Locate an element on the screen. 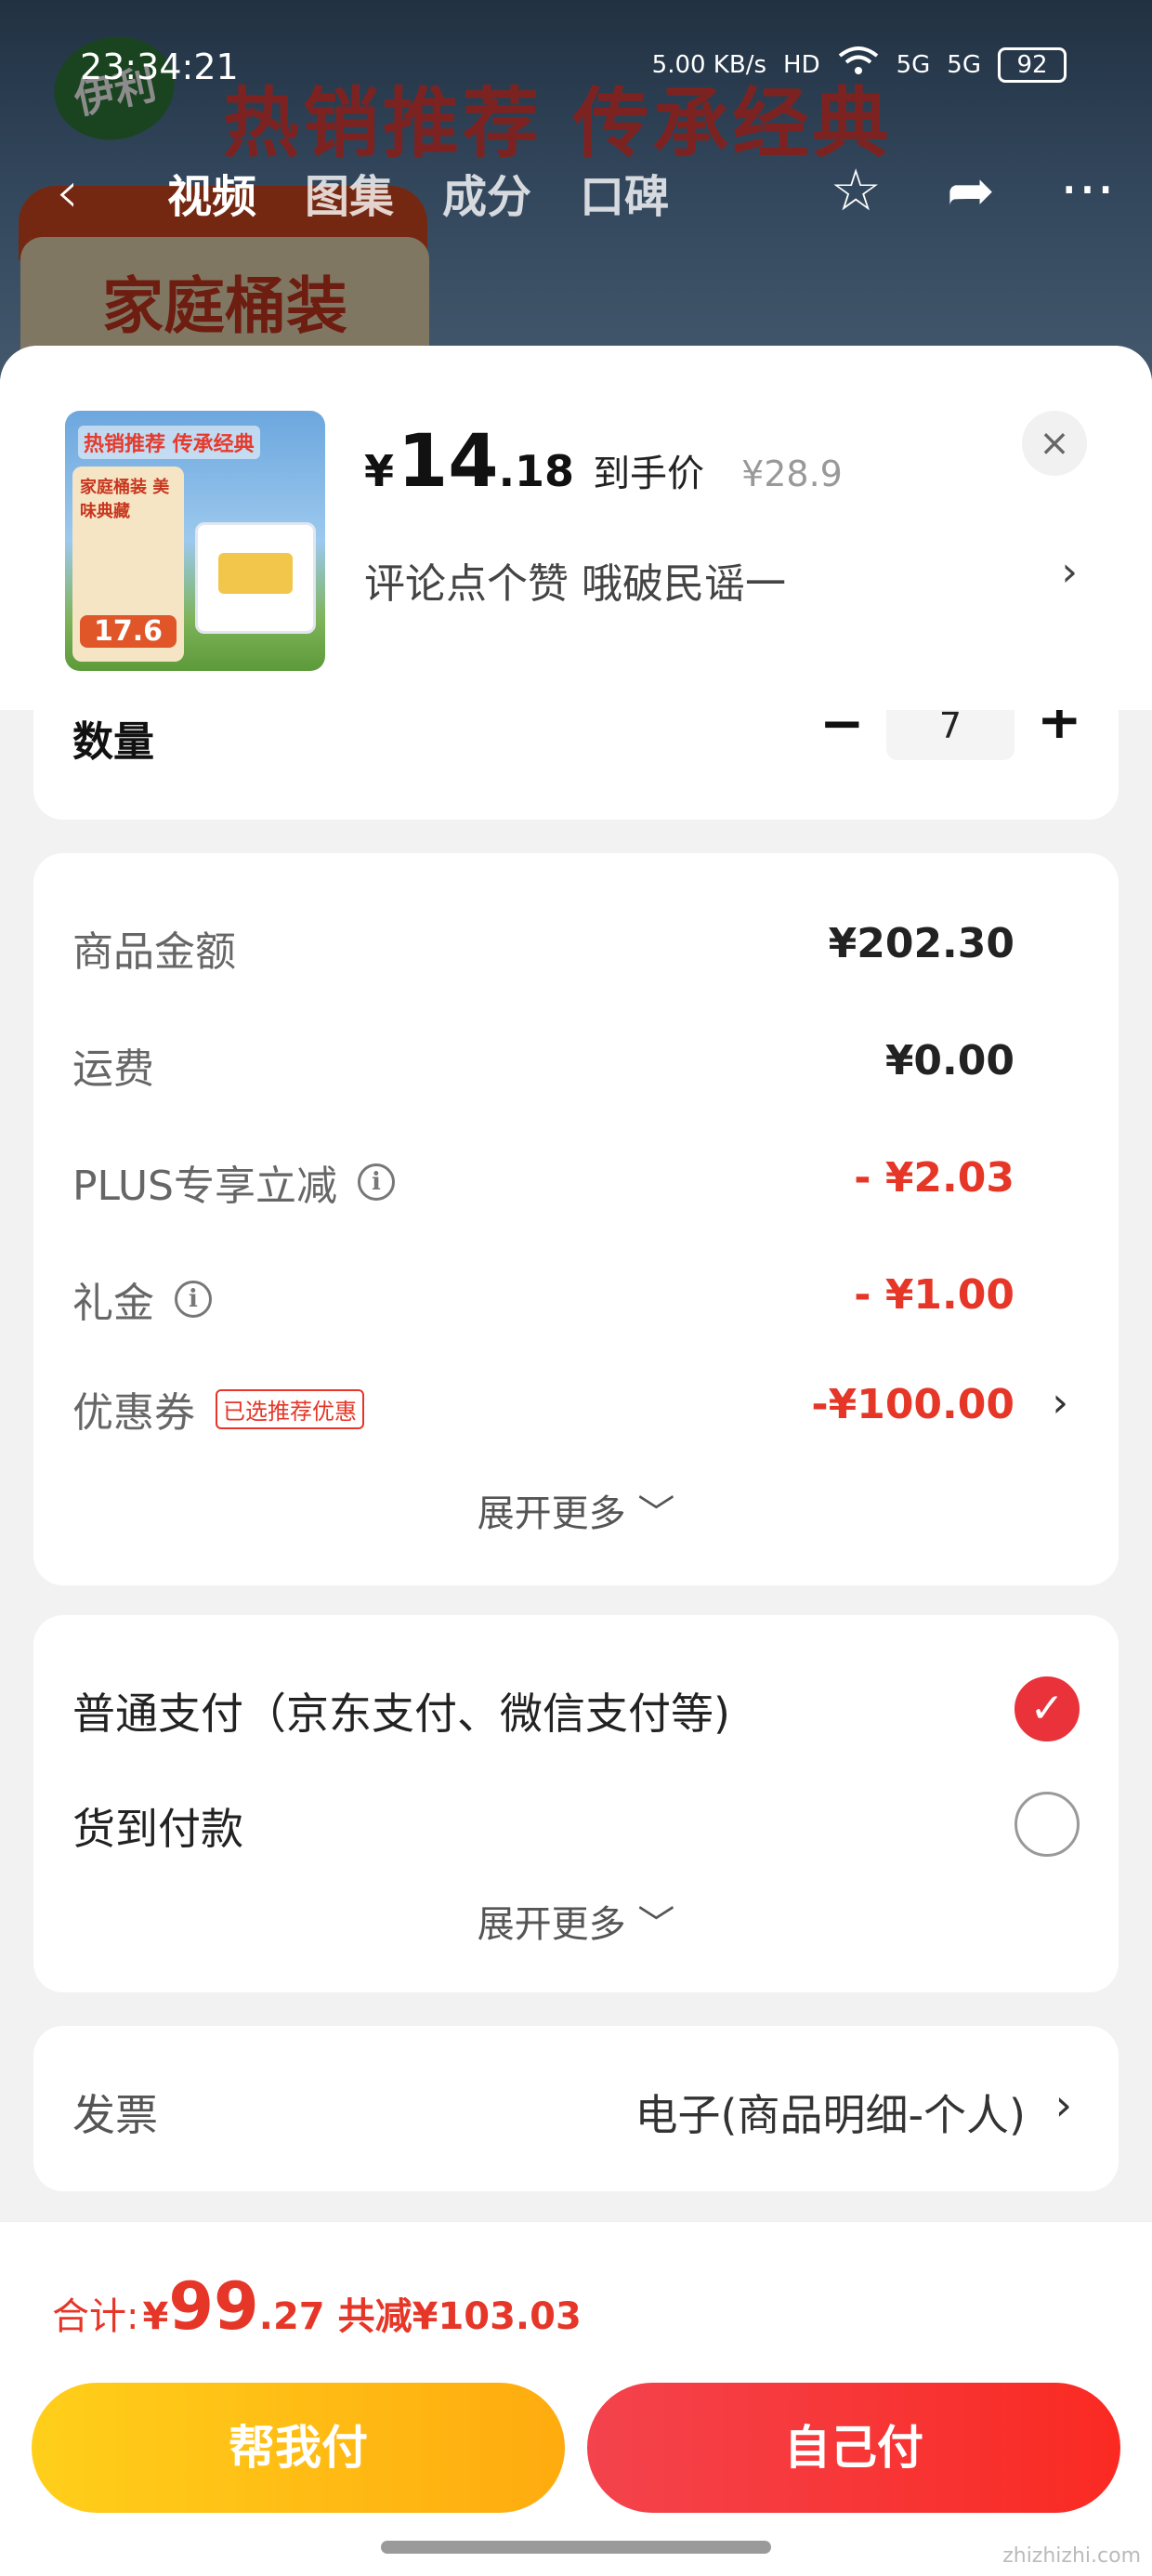 This screenshot has width=1152, height=2576. product-price: ¥ 14 .18 到手价 ¥28.9 is located at coordinates (603, 462).